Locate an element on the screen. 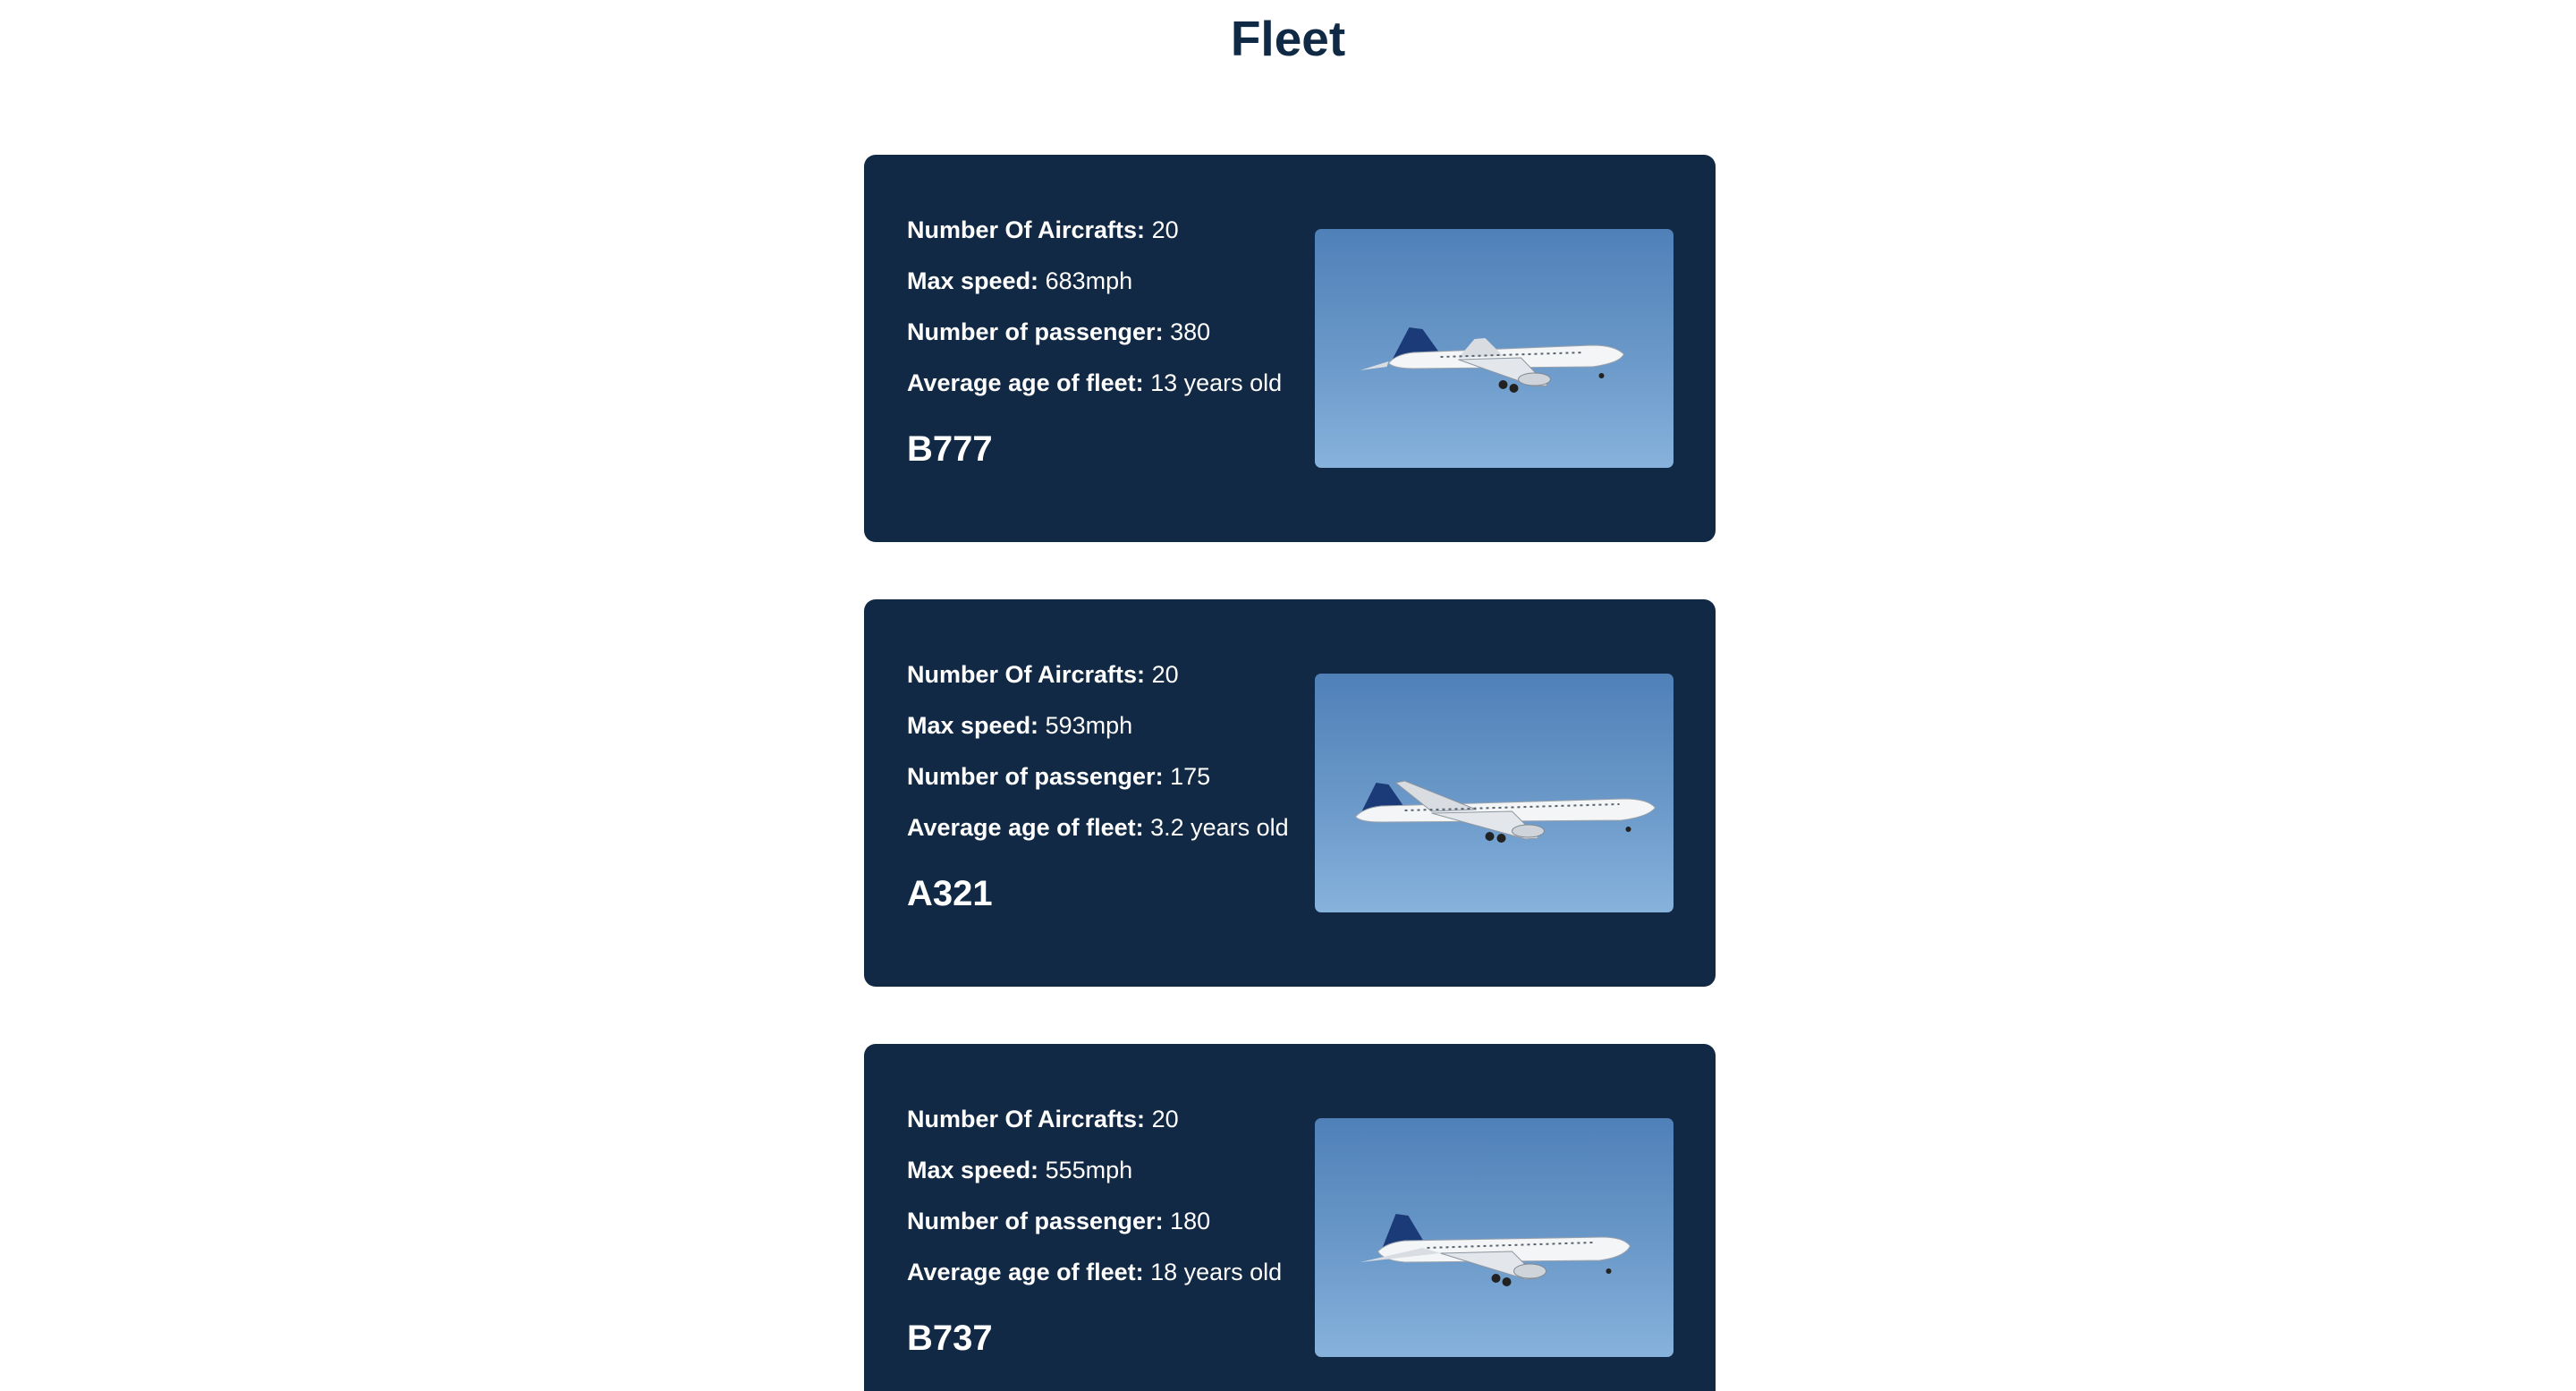 Image resolution: width=2576 pixels, height=1391 pixels. aircraft-model: B777 is located at coordinates (950, 449).